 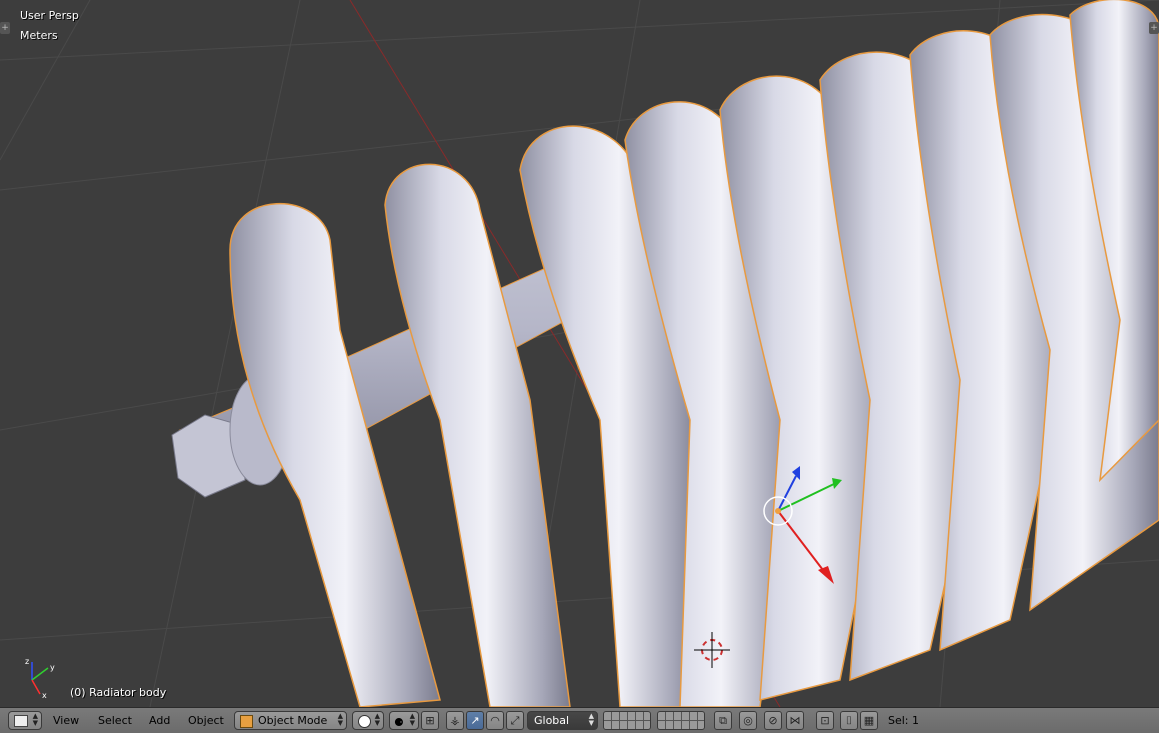 I want to click on menu-object: Object, so click(x=206, y=720).